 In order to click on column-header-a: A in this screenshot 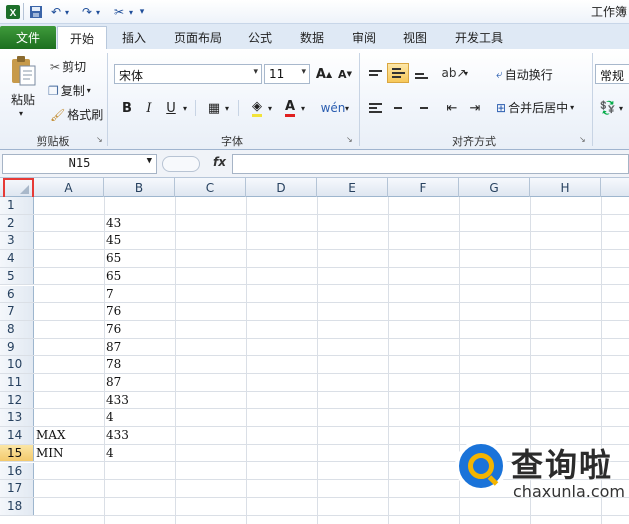, I will do `click(69, 187)`.